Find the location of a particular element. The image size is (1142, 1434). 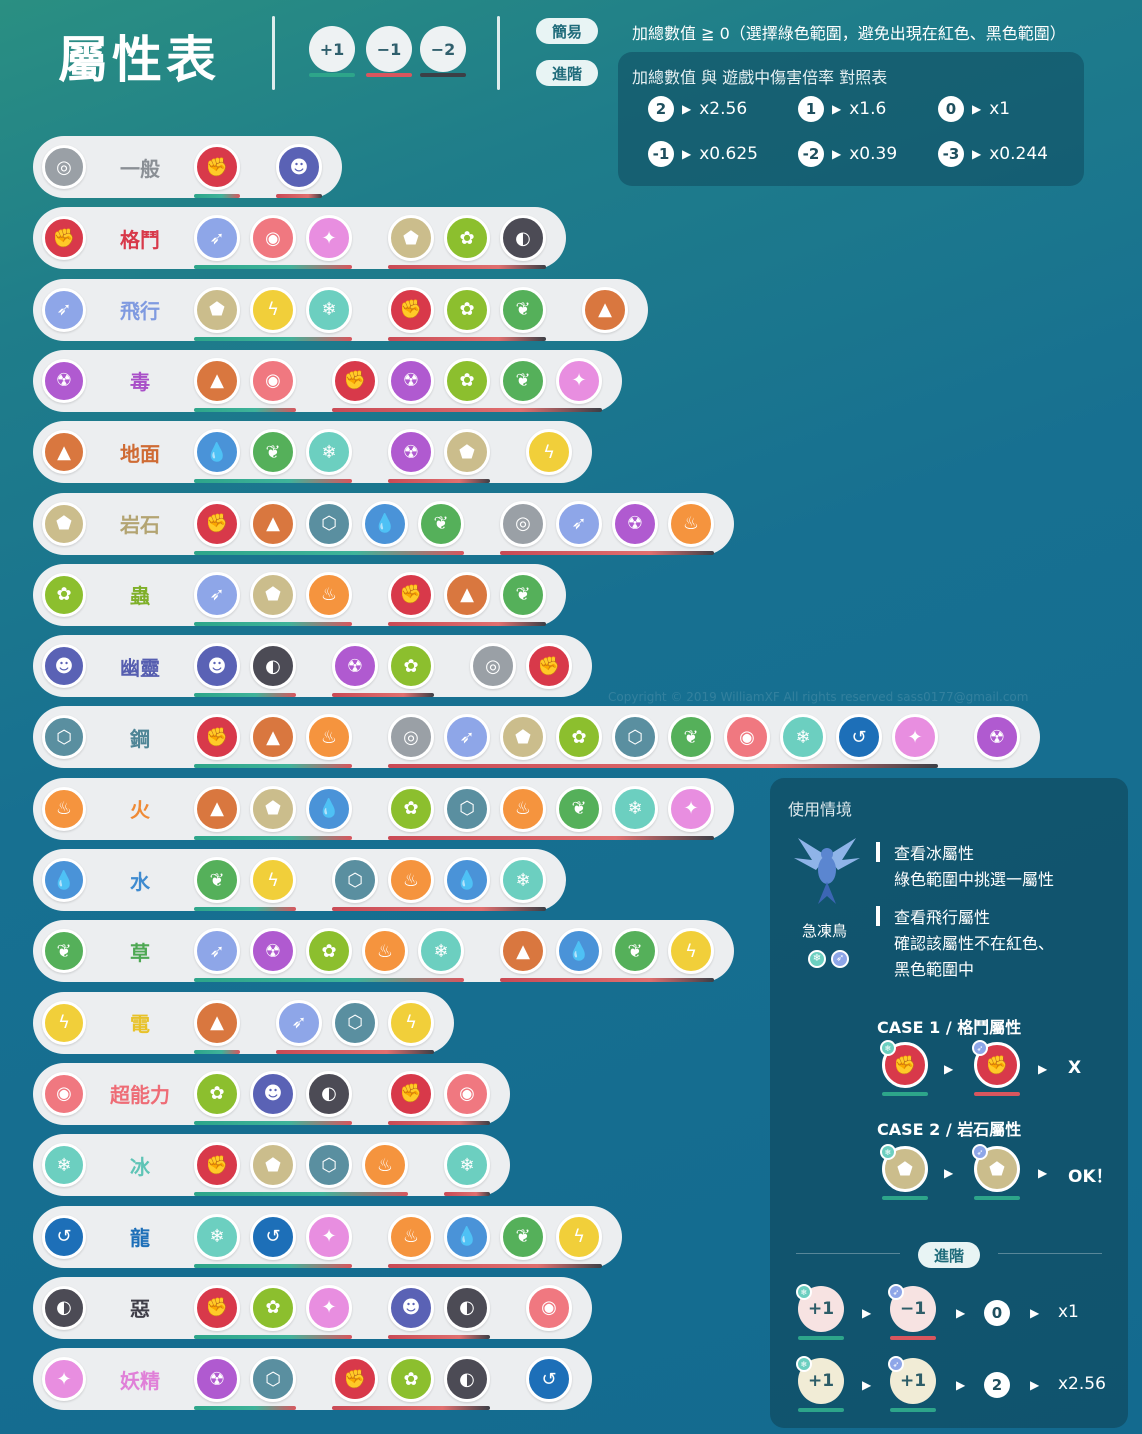

step1-title: 查看冰屬性 is located at coordinates (934, 853).